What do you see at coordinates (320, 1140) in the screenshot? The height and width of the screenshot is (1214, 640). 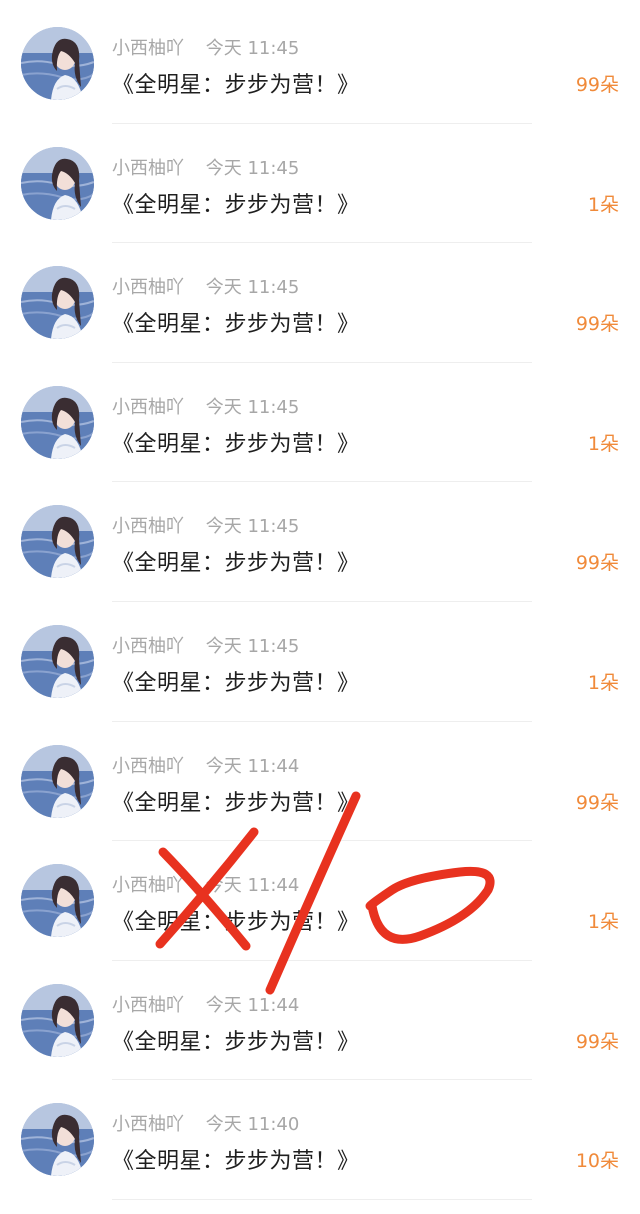 I see `list-item: 小西柚吖 今天 11:40 《全明星：步步为营！》 10朵` at bounding box center [320, 1140].